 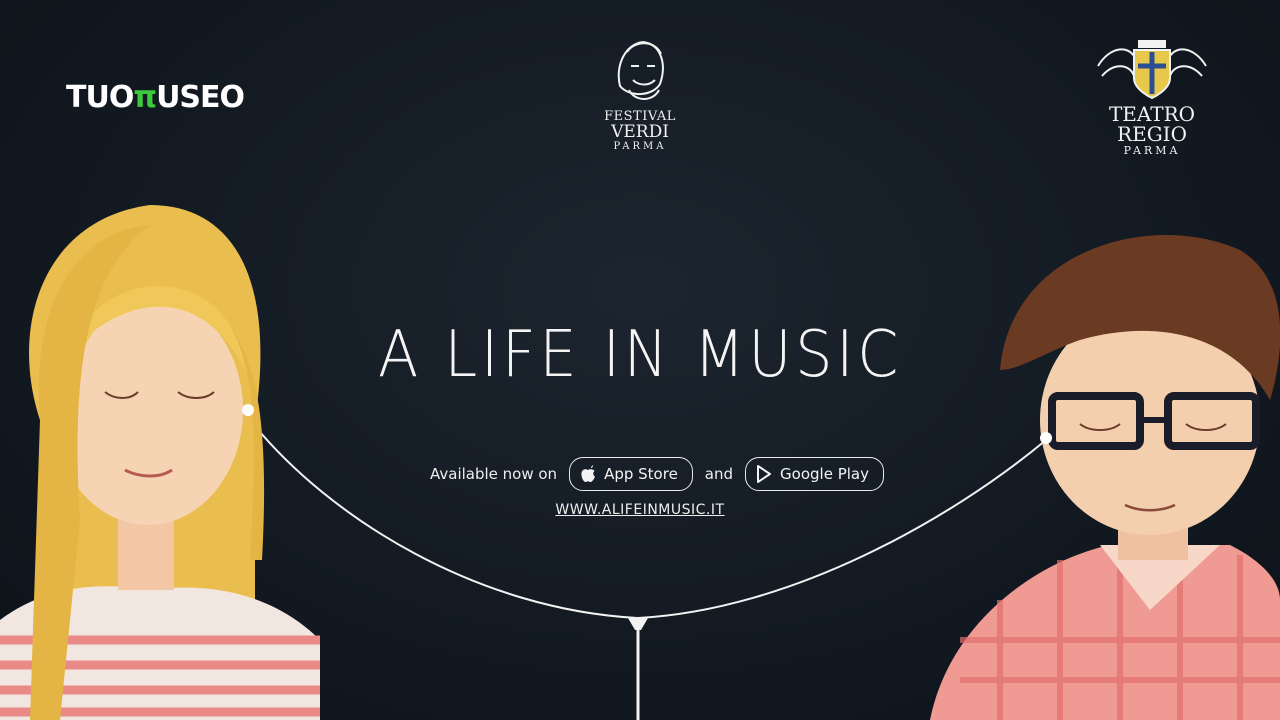 I want to click on verdi-portrait-icon, so click(x=640, y=70).